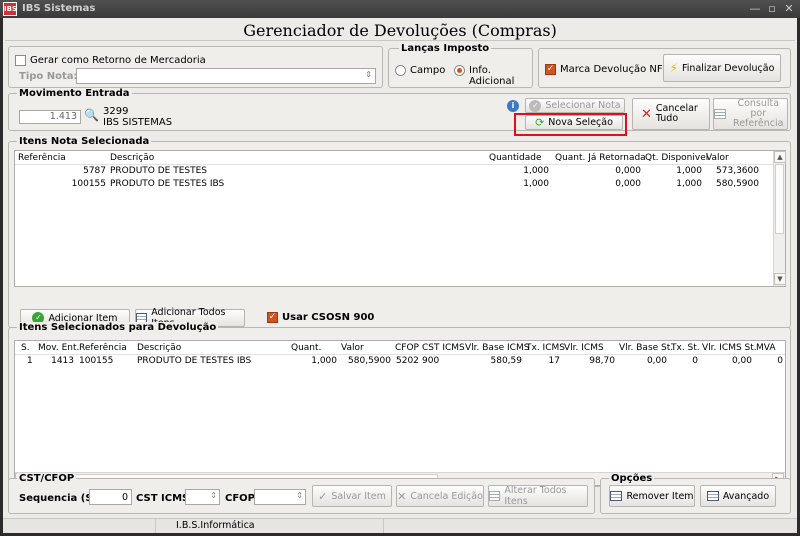  I want to click on cell-mva: 0, so click(780, 361).